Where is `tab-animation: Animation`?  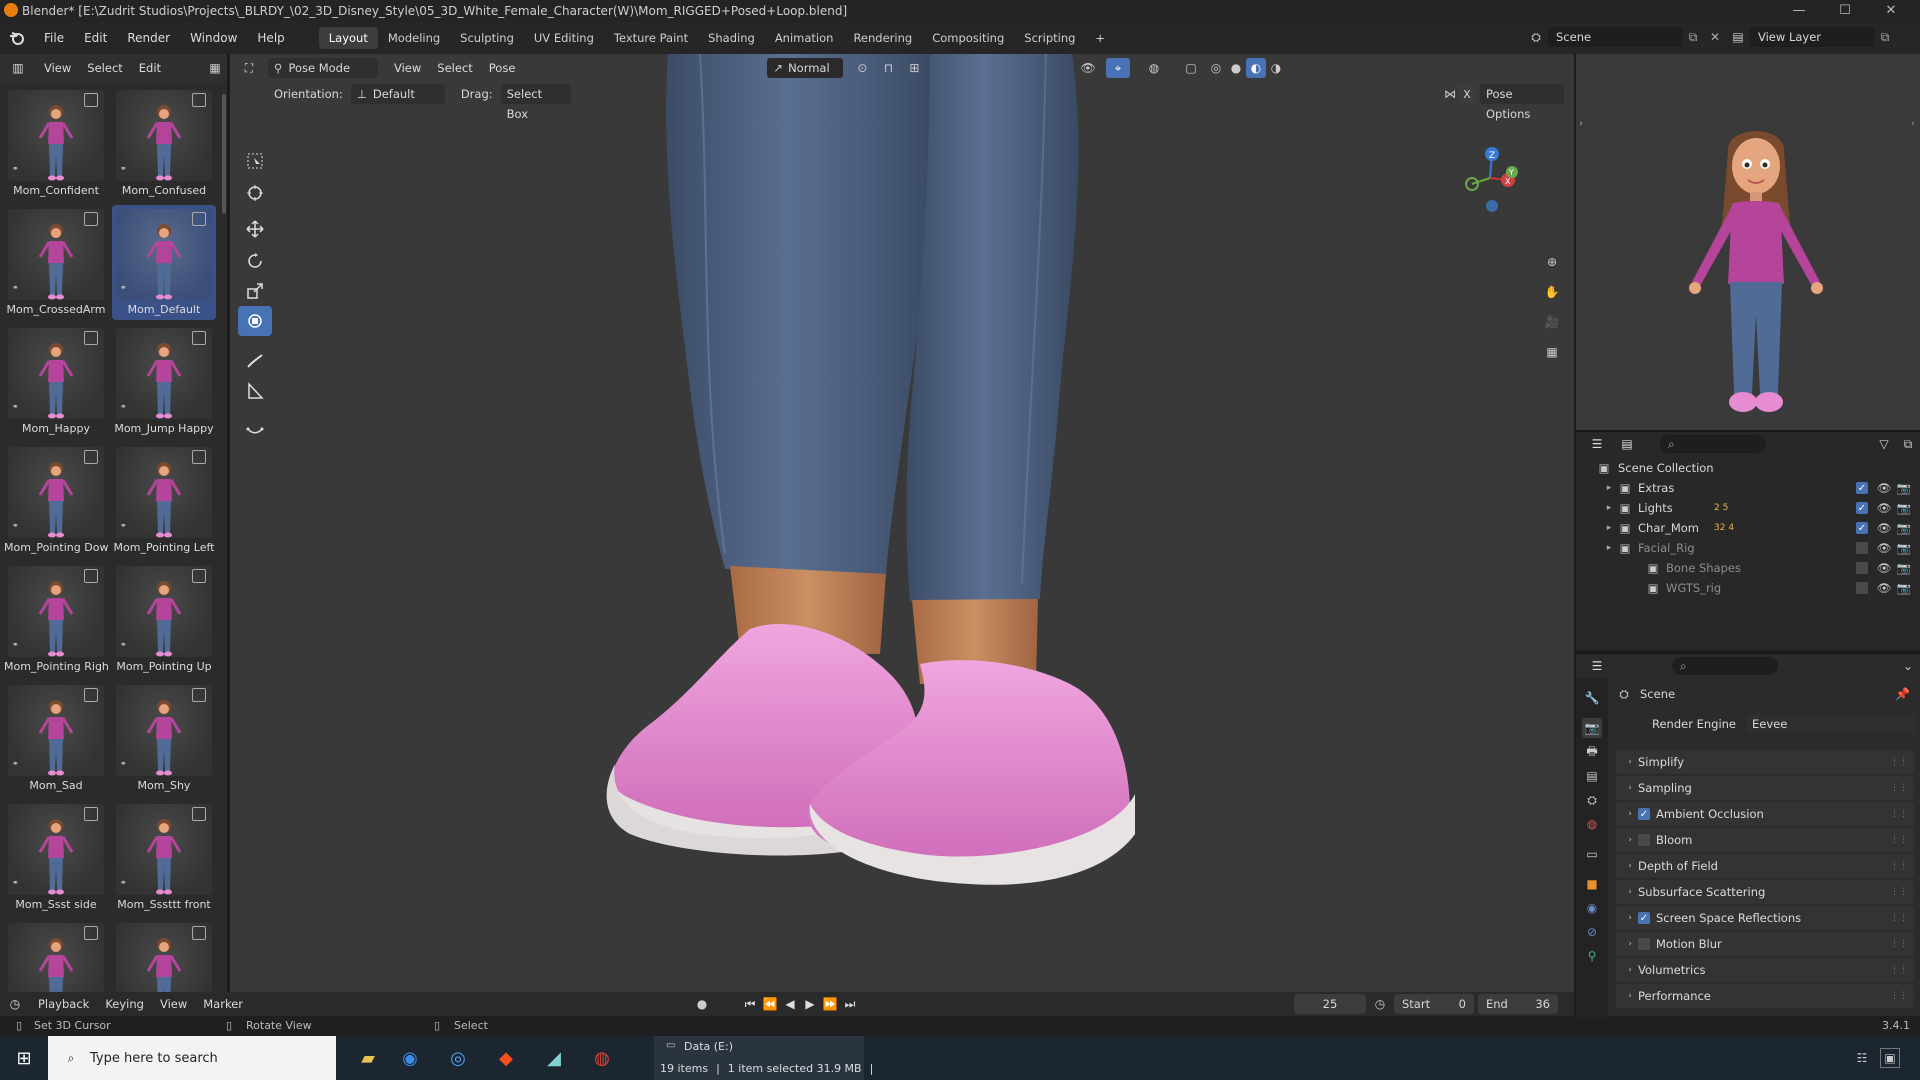 tab-animation: Animation is located at coordinates (804, 38).